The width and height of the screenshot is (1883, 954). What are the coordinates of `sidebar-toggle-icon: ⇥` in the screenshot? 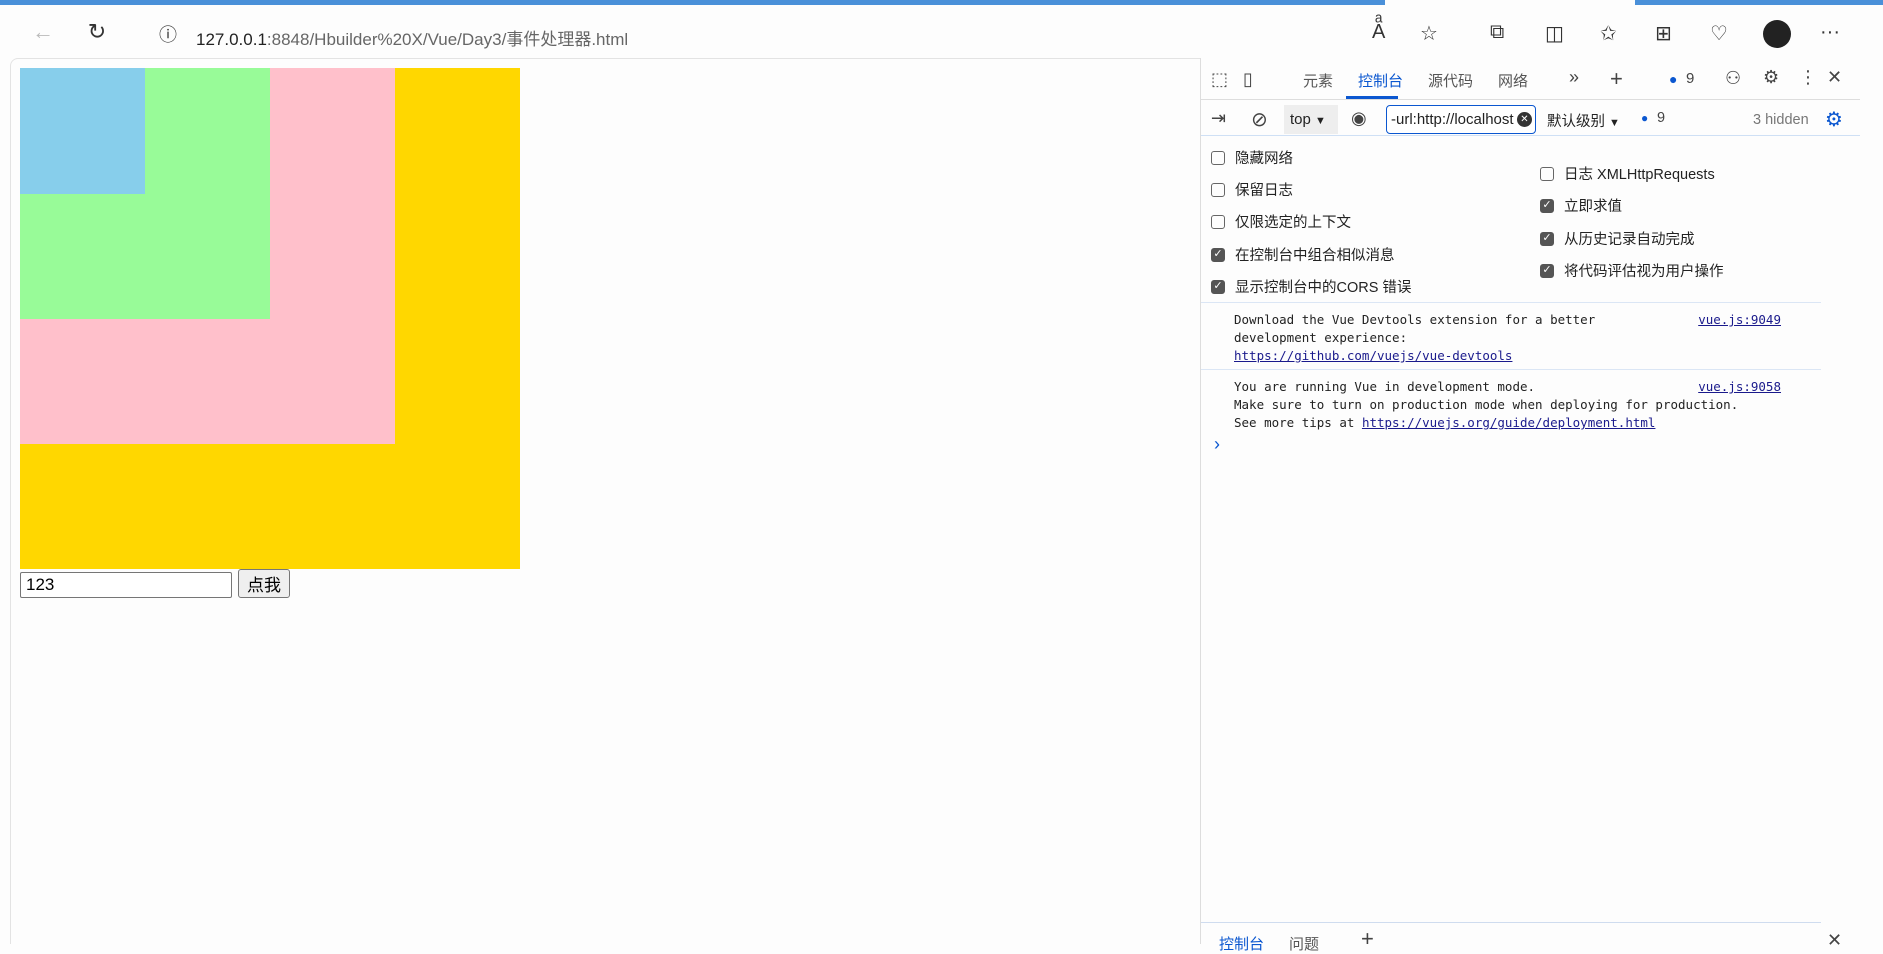 It's located at (1218, 118).